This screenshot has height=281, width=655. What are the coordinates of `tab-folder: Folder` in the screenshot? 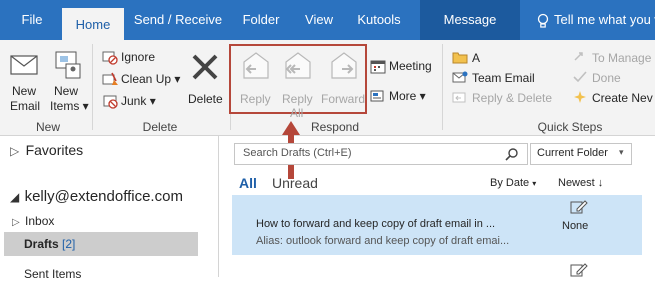 It's located at (261, 20).